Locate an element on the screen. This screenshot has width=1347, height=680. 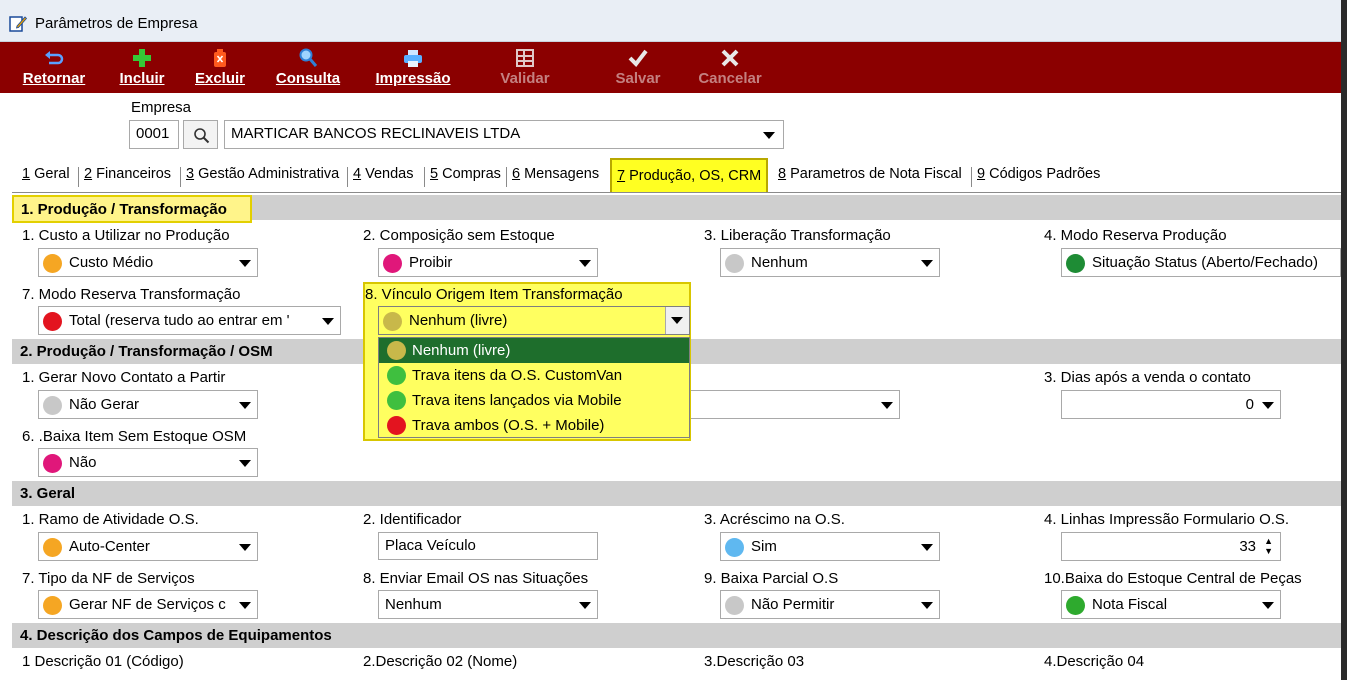
excluir-button: Excluir is located at coordinates (220, 67).